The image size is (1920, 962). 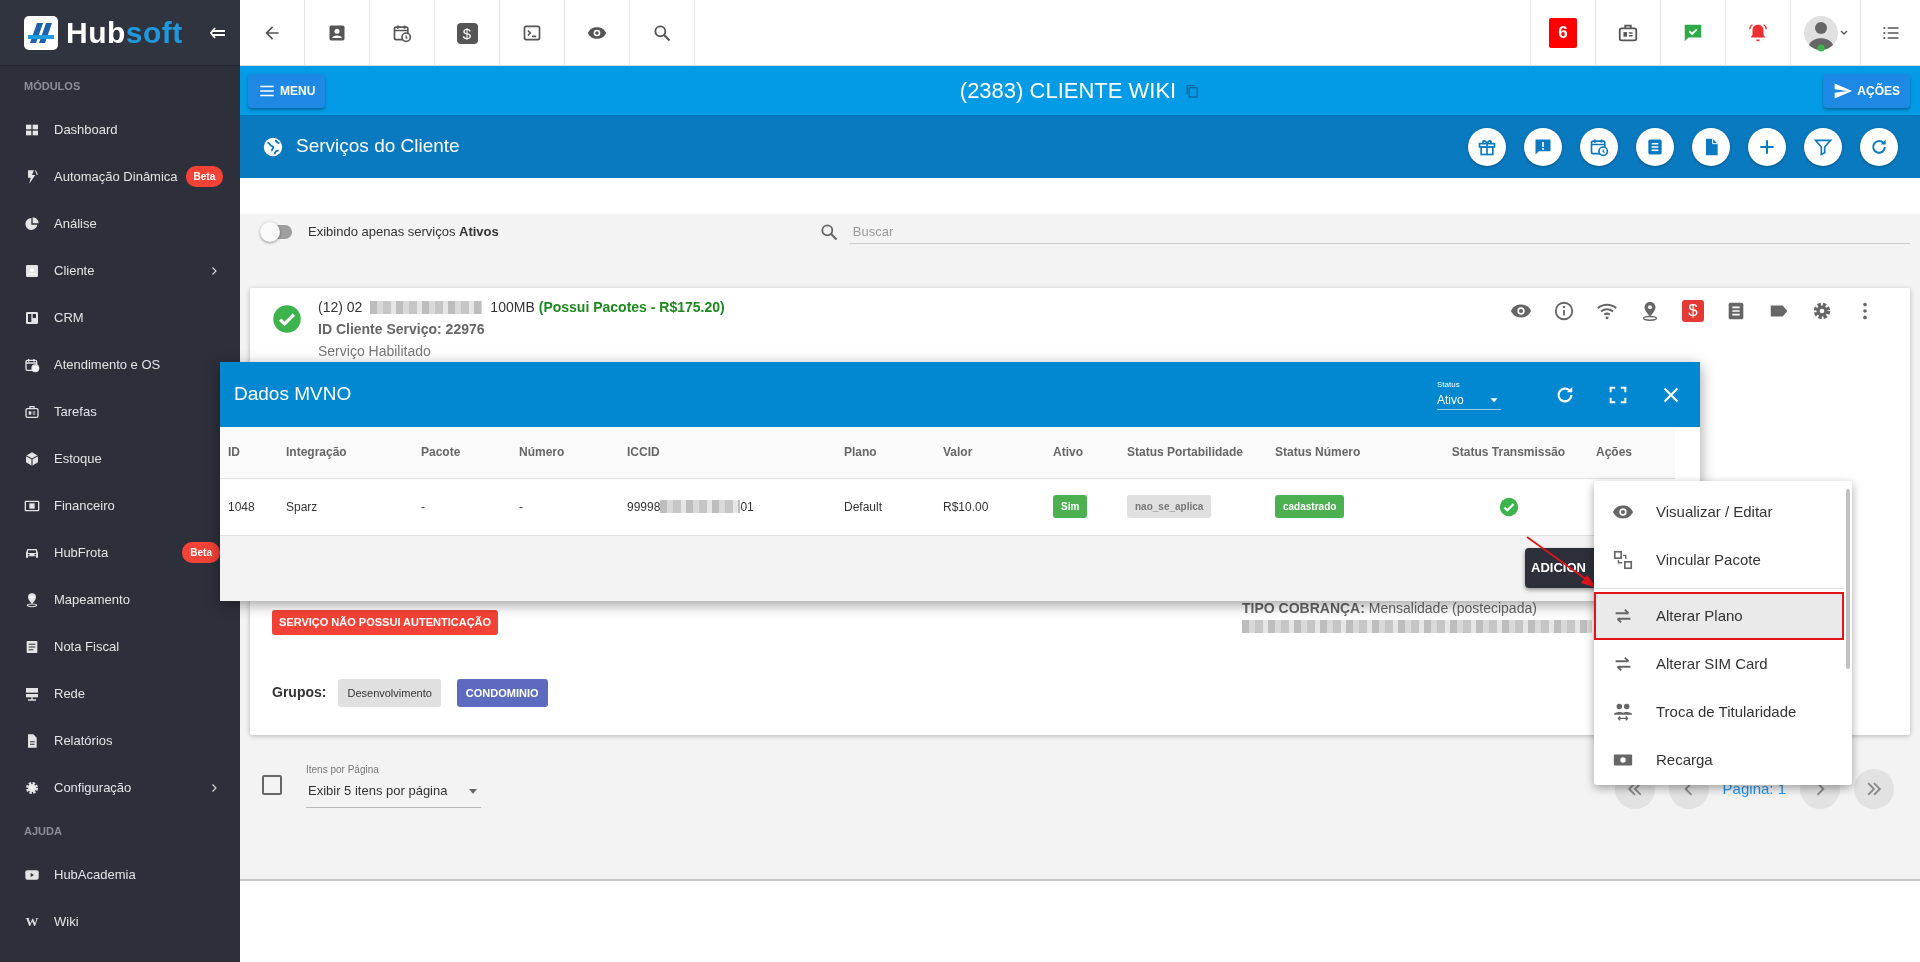 I want to click on gift-button, so click(x=1487, y=146).